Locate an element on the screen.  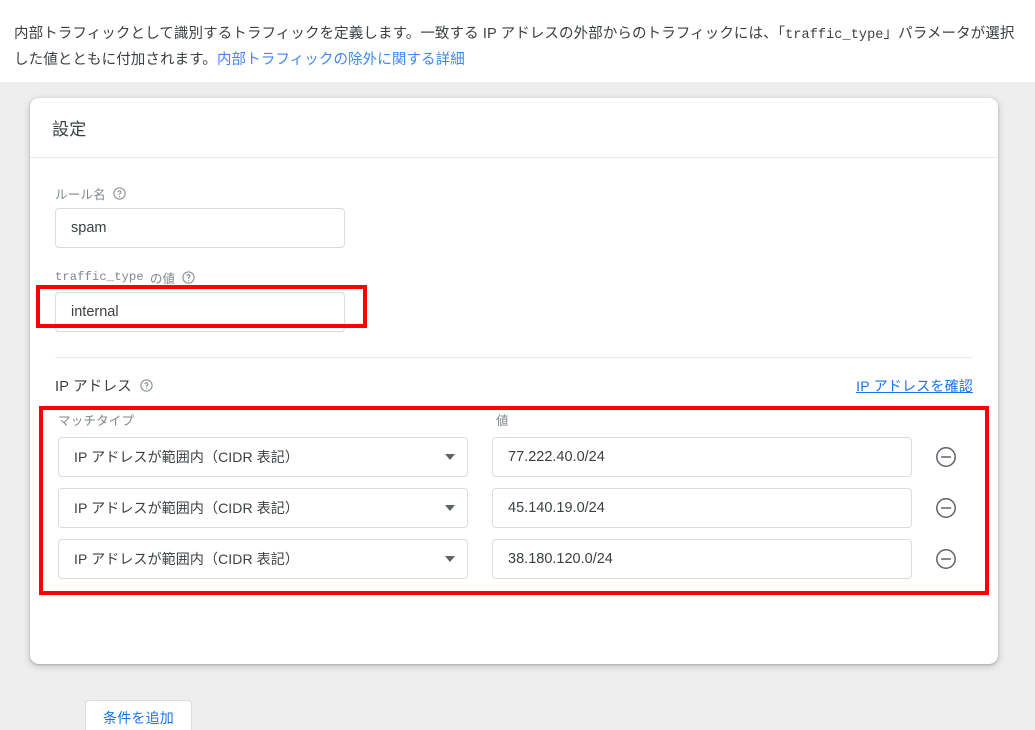
traffic-type-input: internal is located at coordinates (200, 312).